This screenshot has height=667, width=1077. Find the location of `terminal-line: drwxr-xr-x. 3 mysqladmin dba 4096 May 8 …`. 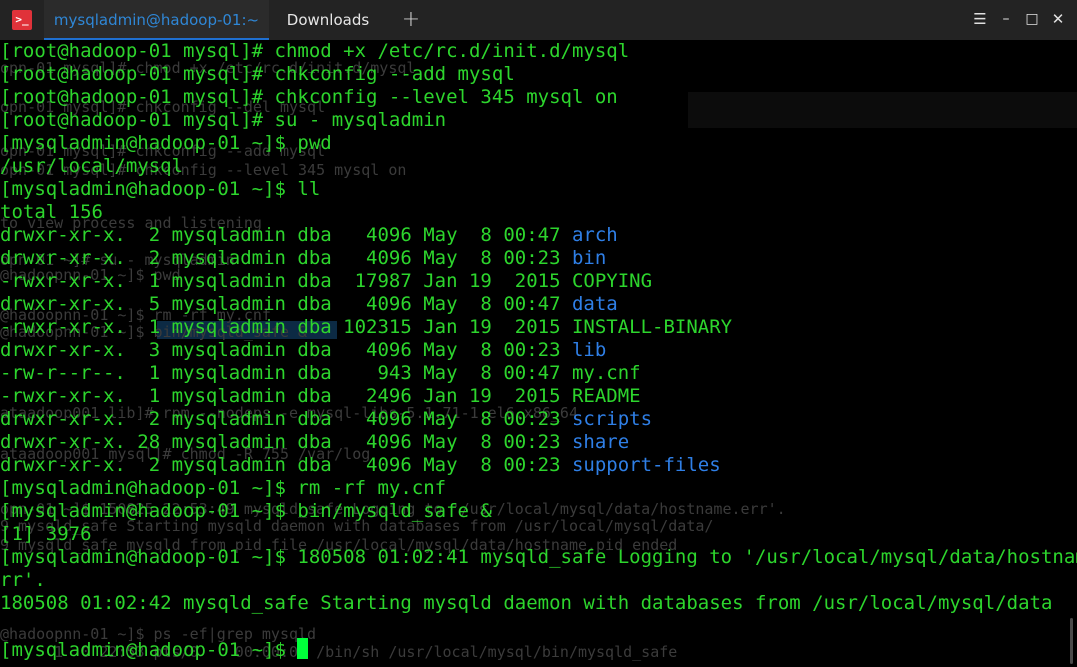

terminal-line: drwxr-xr-x. 3 mysqladmin dba 4096 May 8 … is located at coordinates (538, 350).